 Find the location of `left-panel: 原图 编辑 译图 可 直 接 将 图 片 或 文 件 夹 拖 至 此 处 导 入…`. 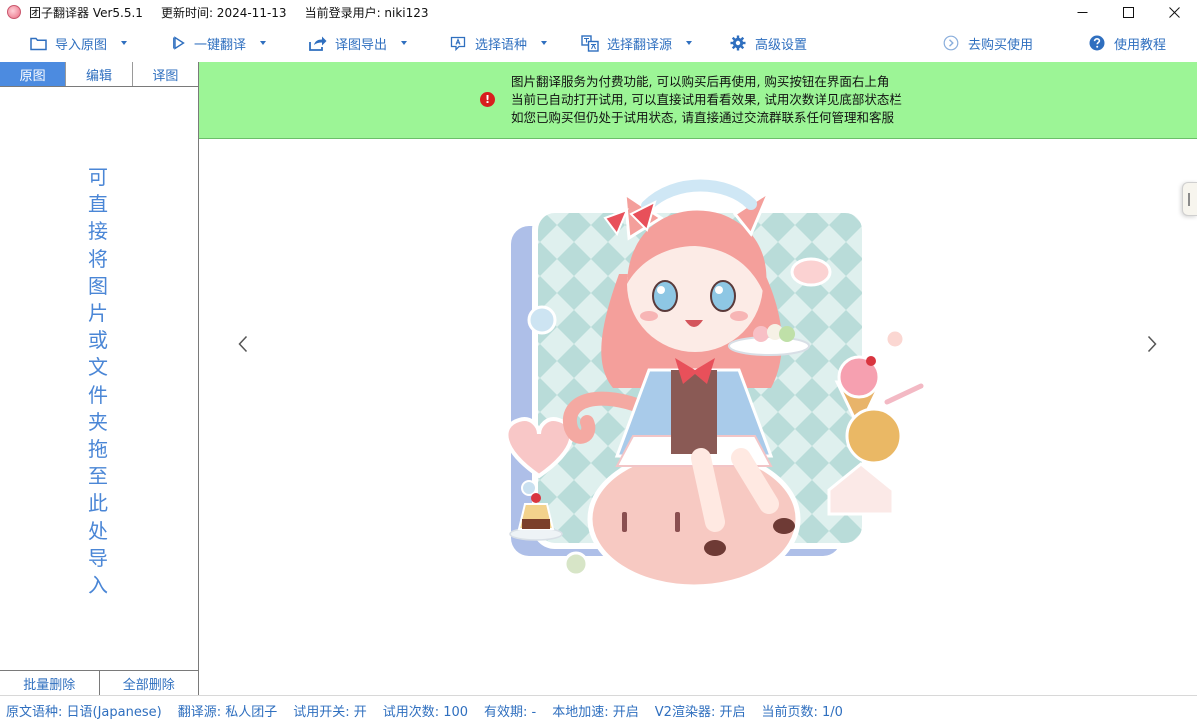

left-panel: 原图 编辑 译图 可 直 接 将 图 片 或 文 件 夹 拖 至 此 处 导 入… is located at coordinates (99, 378).